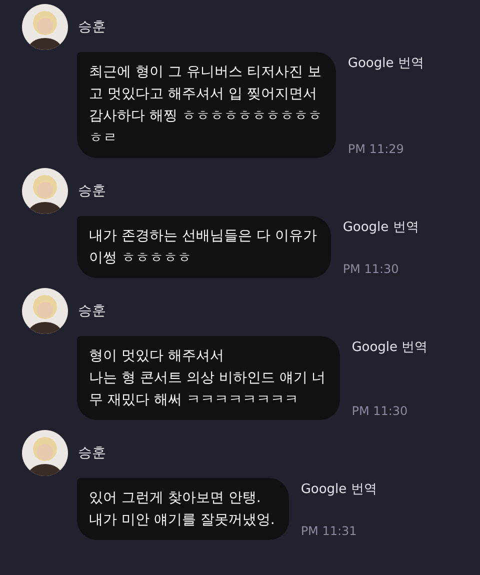  What do you see at coordinates (208, 378) in the screenshot?
I see `message-bubble: 형이 멋있다 해주셔서 나는 형 콘서트 의상 비하인드 얘기 너 무 재밌다 해써 ㅋㅋㅋㅋㅋㅋㅋㅋ` at bounding box center [208, 378].